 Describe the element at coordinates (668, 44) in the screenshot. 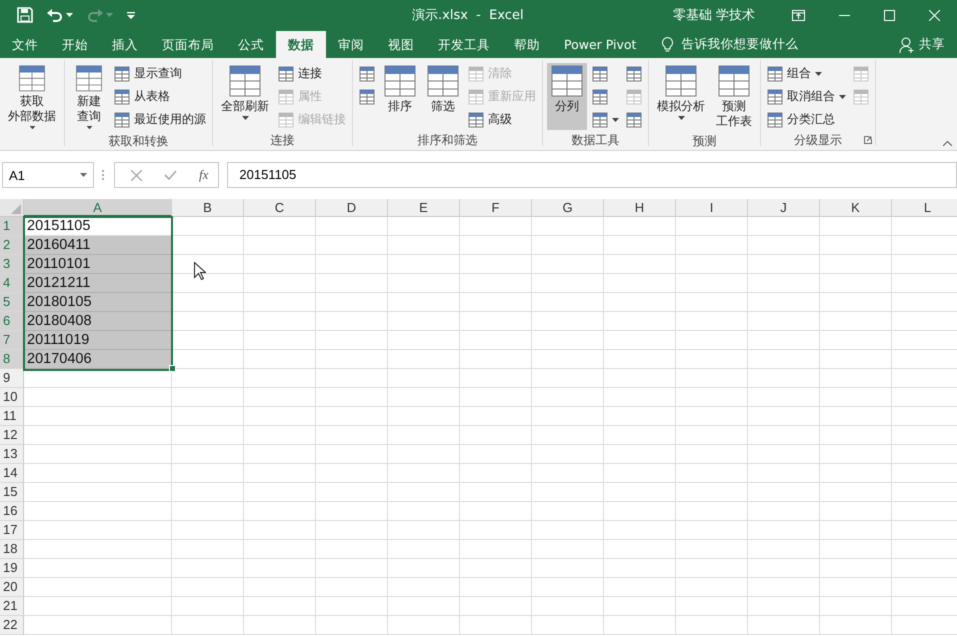

I see `lightbulb-icon` at that location.